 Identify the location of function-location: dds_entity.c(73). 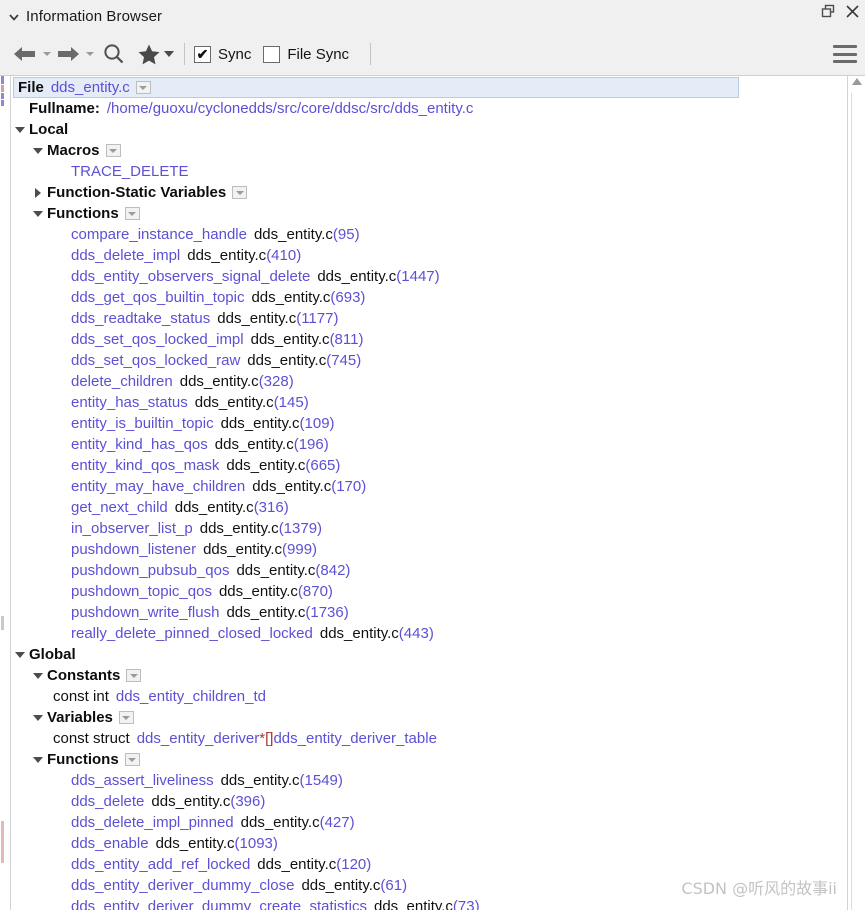
(427, 904).